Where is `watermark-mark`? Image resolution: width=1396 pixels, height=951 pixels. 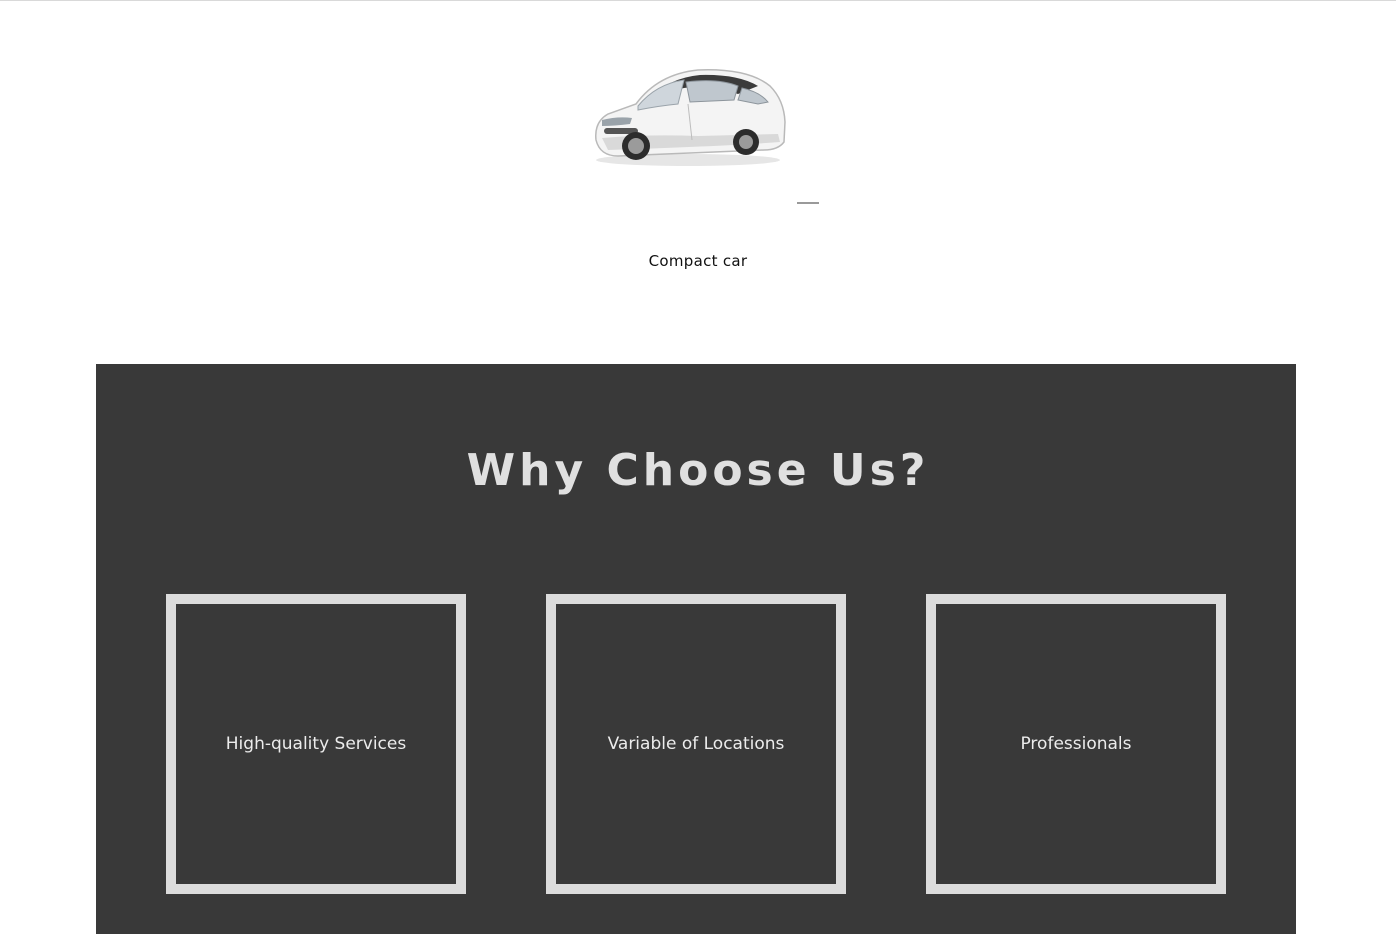
watermark-mark is located at coordinates (808, 203).